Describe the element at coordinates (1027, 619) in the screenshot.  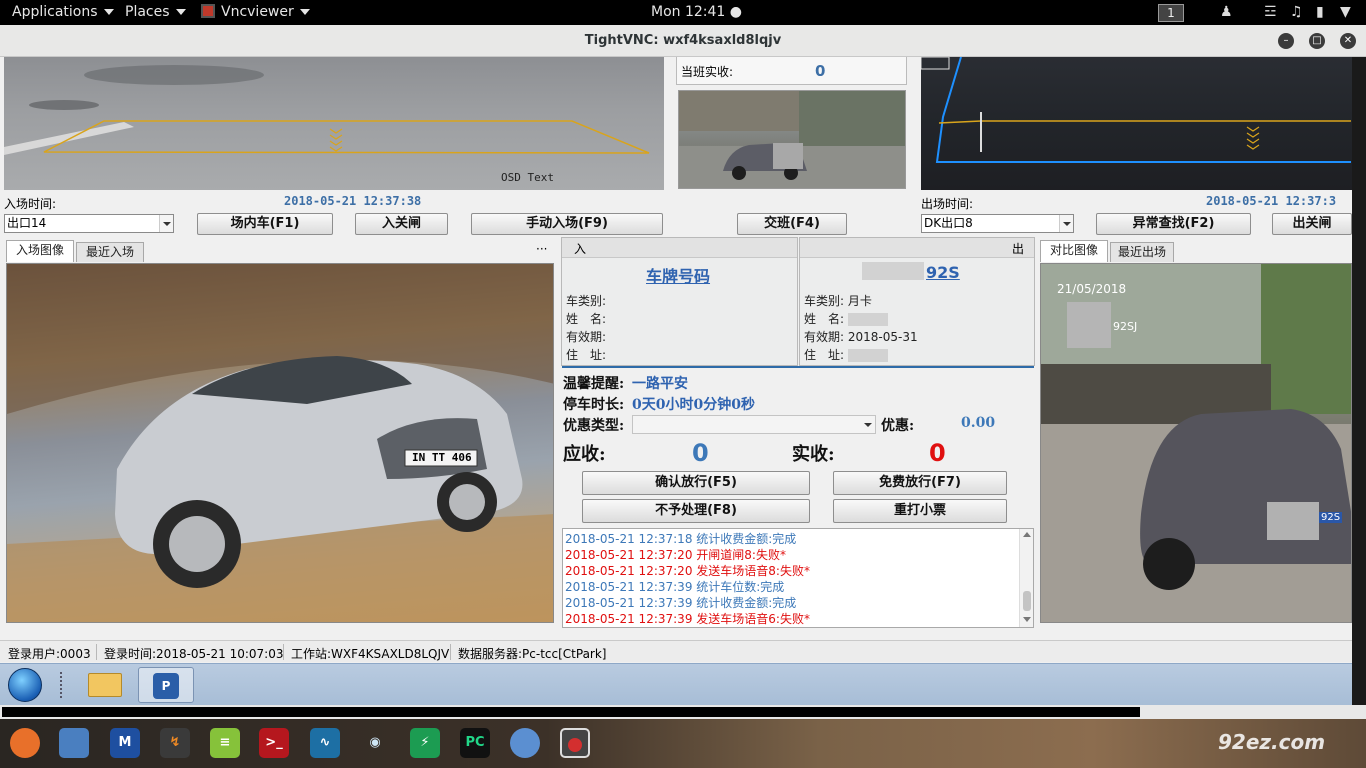
I see `scroll-down-icon` at that location.